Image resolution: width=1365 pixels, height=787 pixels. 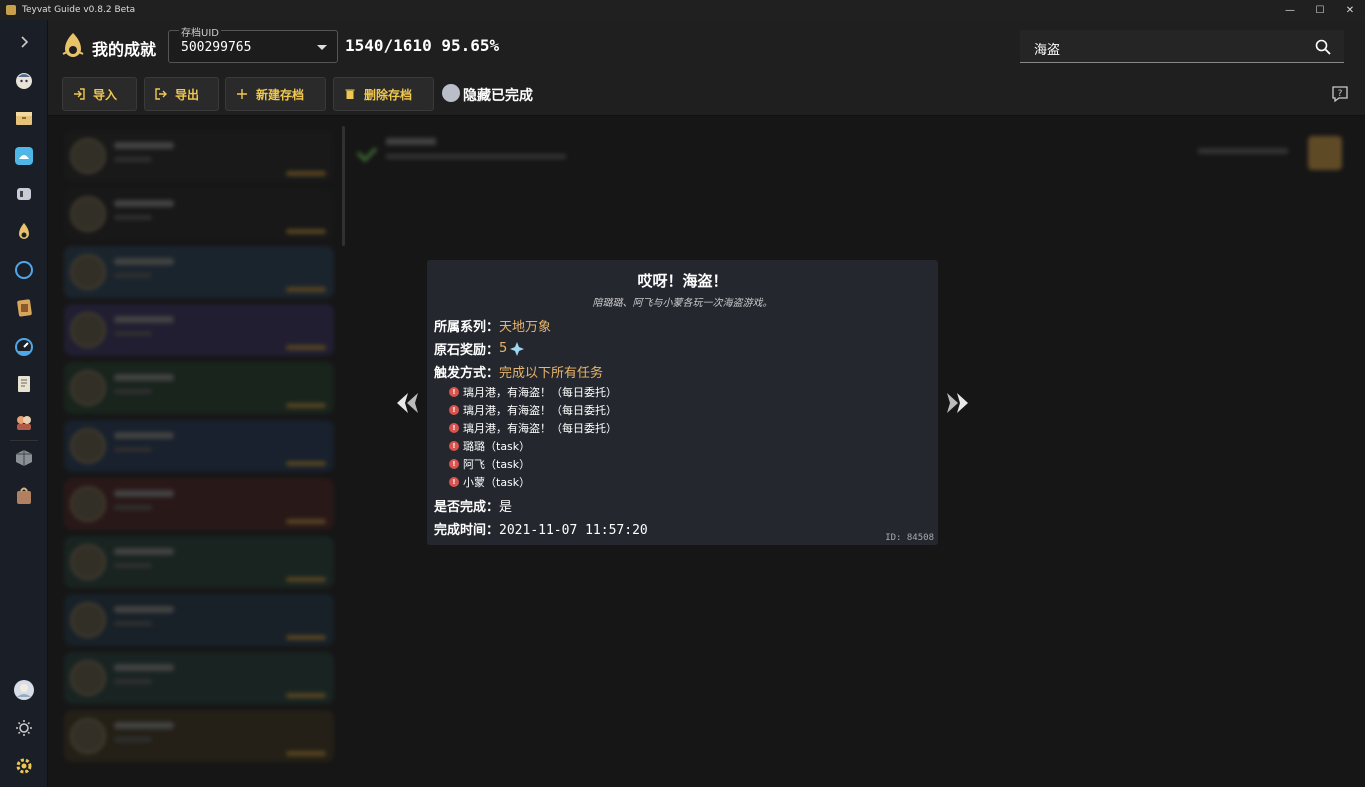 I want to click on task-item: ! 璐璐（task）, so click(x=489, y=446).